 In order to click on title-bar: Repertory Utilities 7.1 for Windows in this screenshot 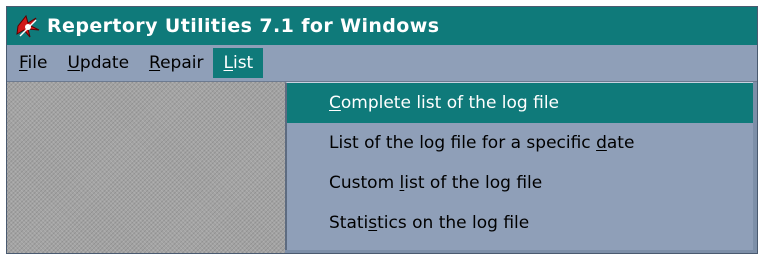, I will do `click(382, 26)`.